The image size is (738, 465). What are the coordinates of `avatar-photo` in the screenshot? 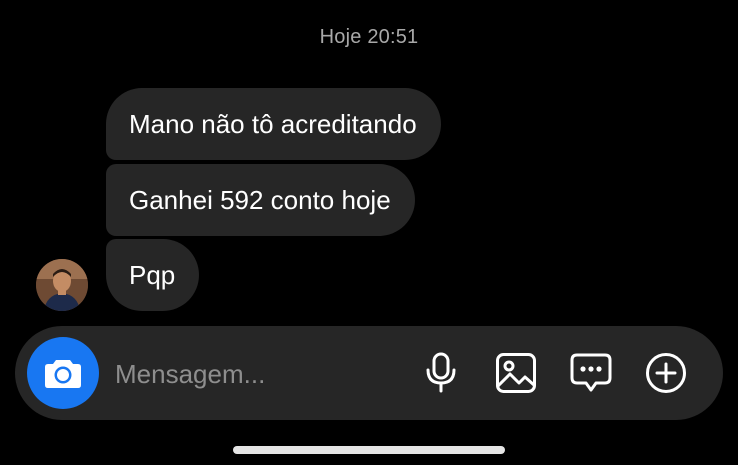 It's located at (62, 285).